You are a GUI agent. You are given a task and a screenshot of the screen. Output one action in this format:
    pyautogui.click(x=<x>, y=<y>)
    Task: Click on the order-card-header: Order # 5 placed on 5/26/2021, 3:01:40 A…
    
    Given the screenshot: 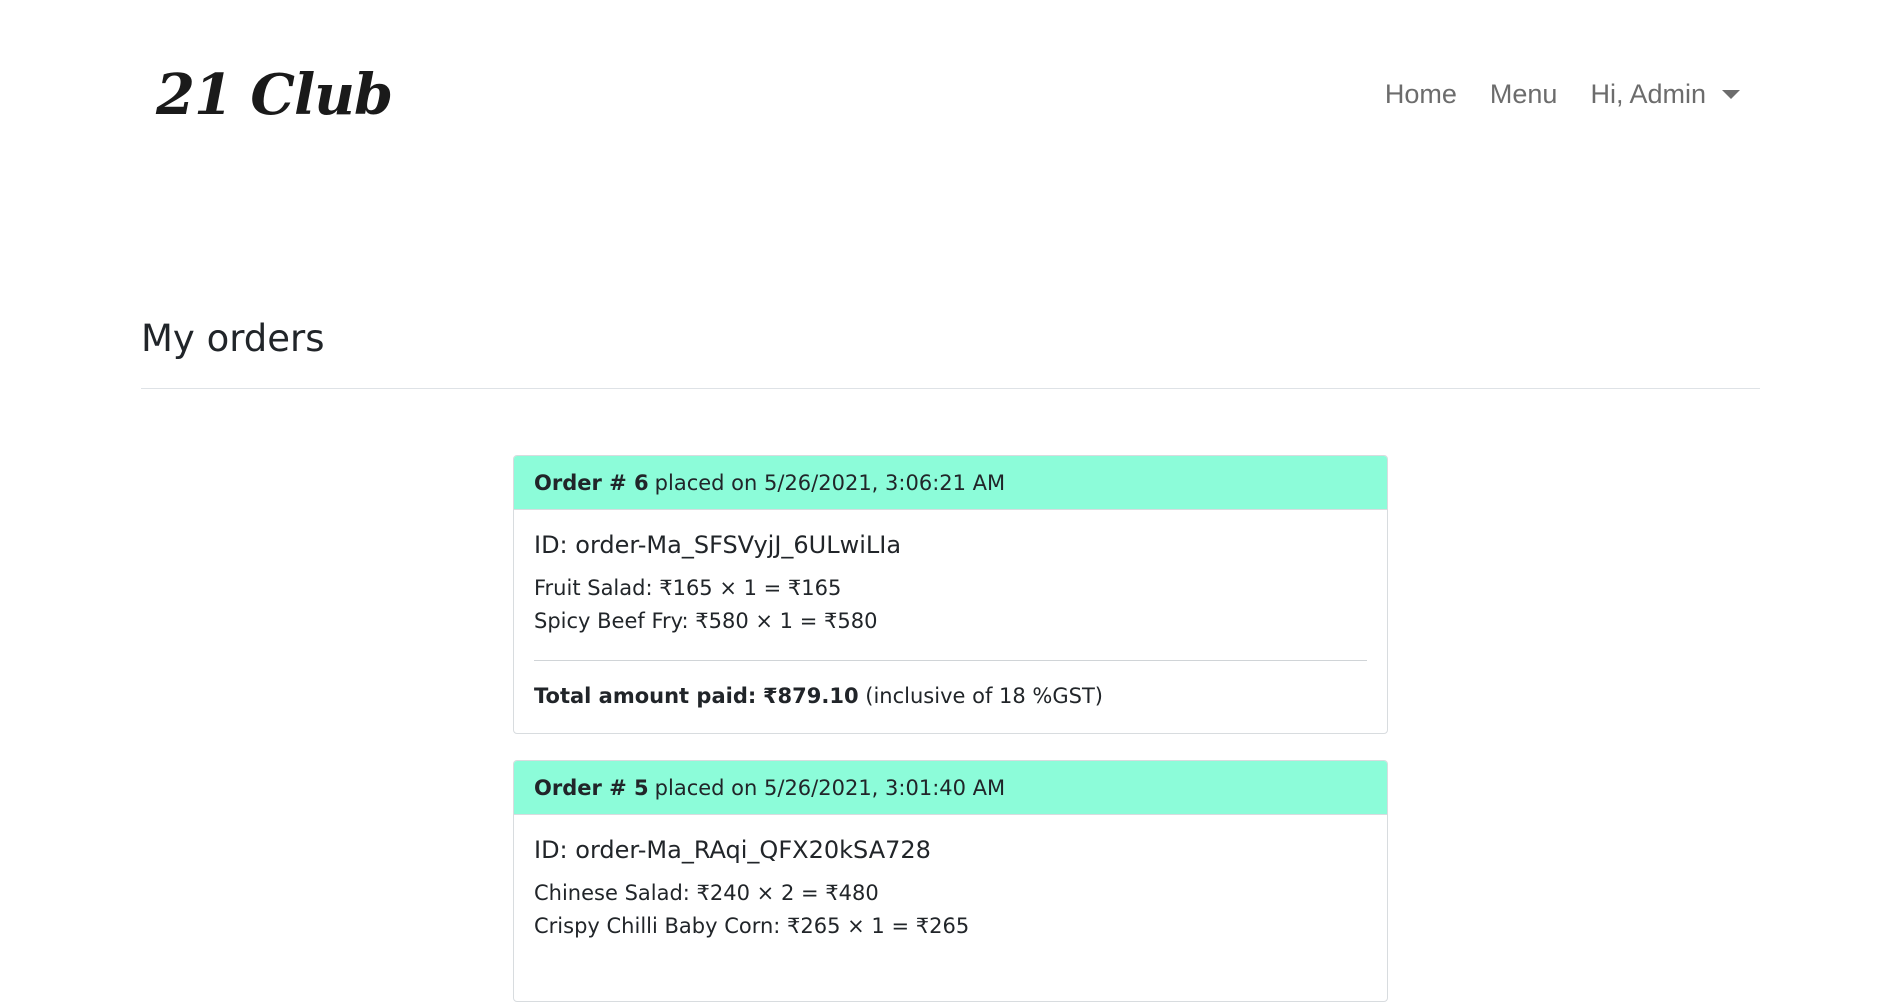 What is the action you would take?
    pyautogui.click(x=950, y=788)
    